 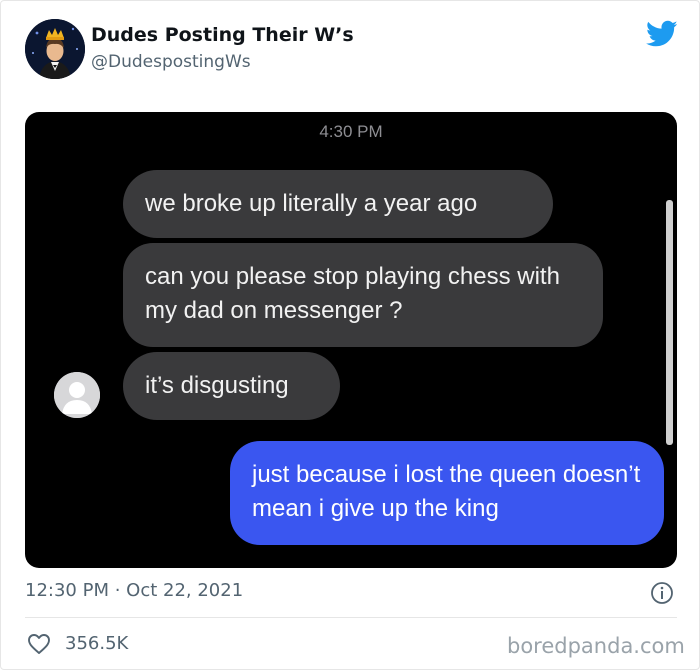 I want to click on author-handle: @DudespostingWs, so click(x=171, y=62).